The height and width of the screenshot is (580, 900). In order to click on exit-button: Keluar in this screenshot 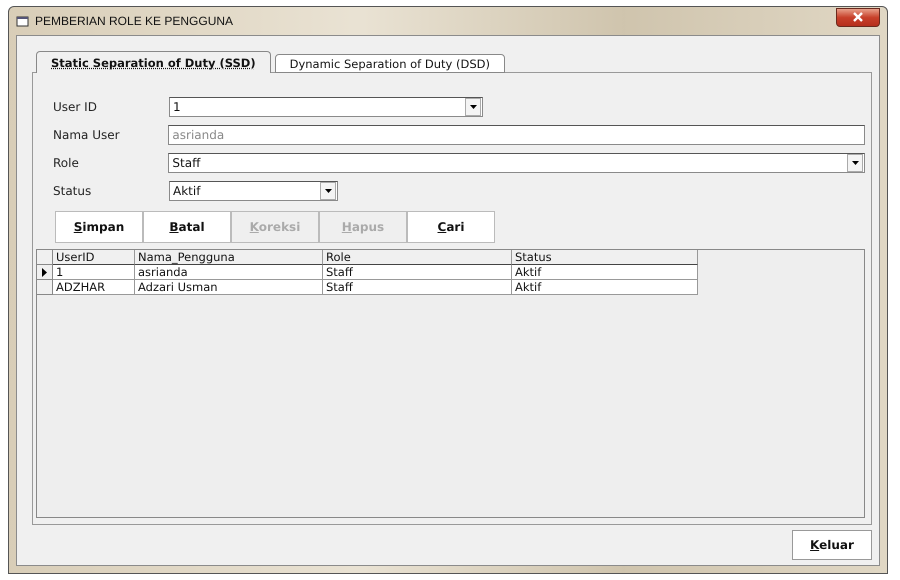, I will do `click(832, 545)`.